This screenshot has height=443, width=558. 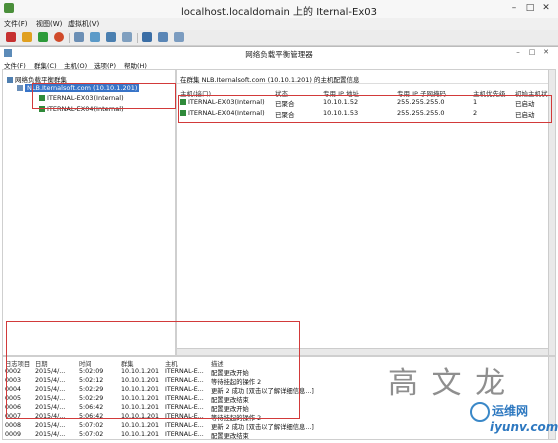 I want to click on col-priority: 主机优先级, so click(x=489, y=93).